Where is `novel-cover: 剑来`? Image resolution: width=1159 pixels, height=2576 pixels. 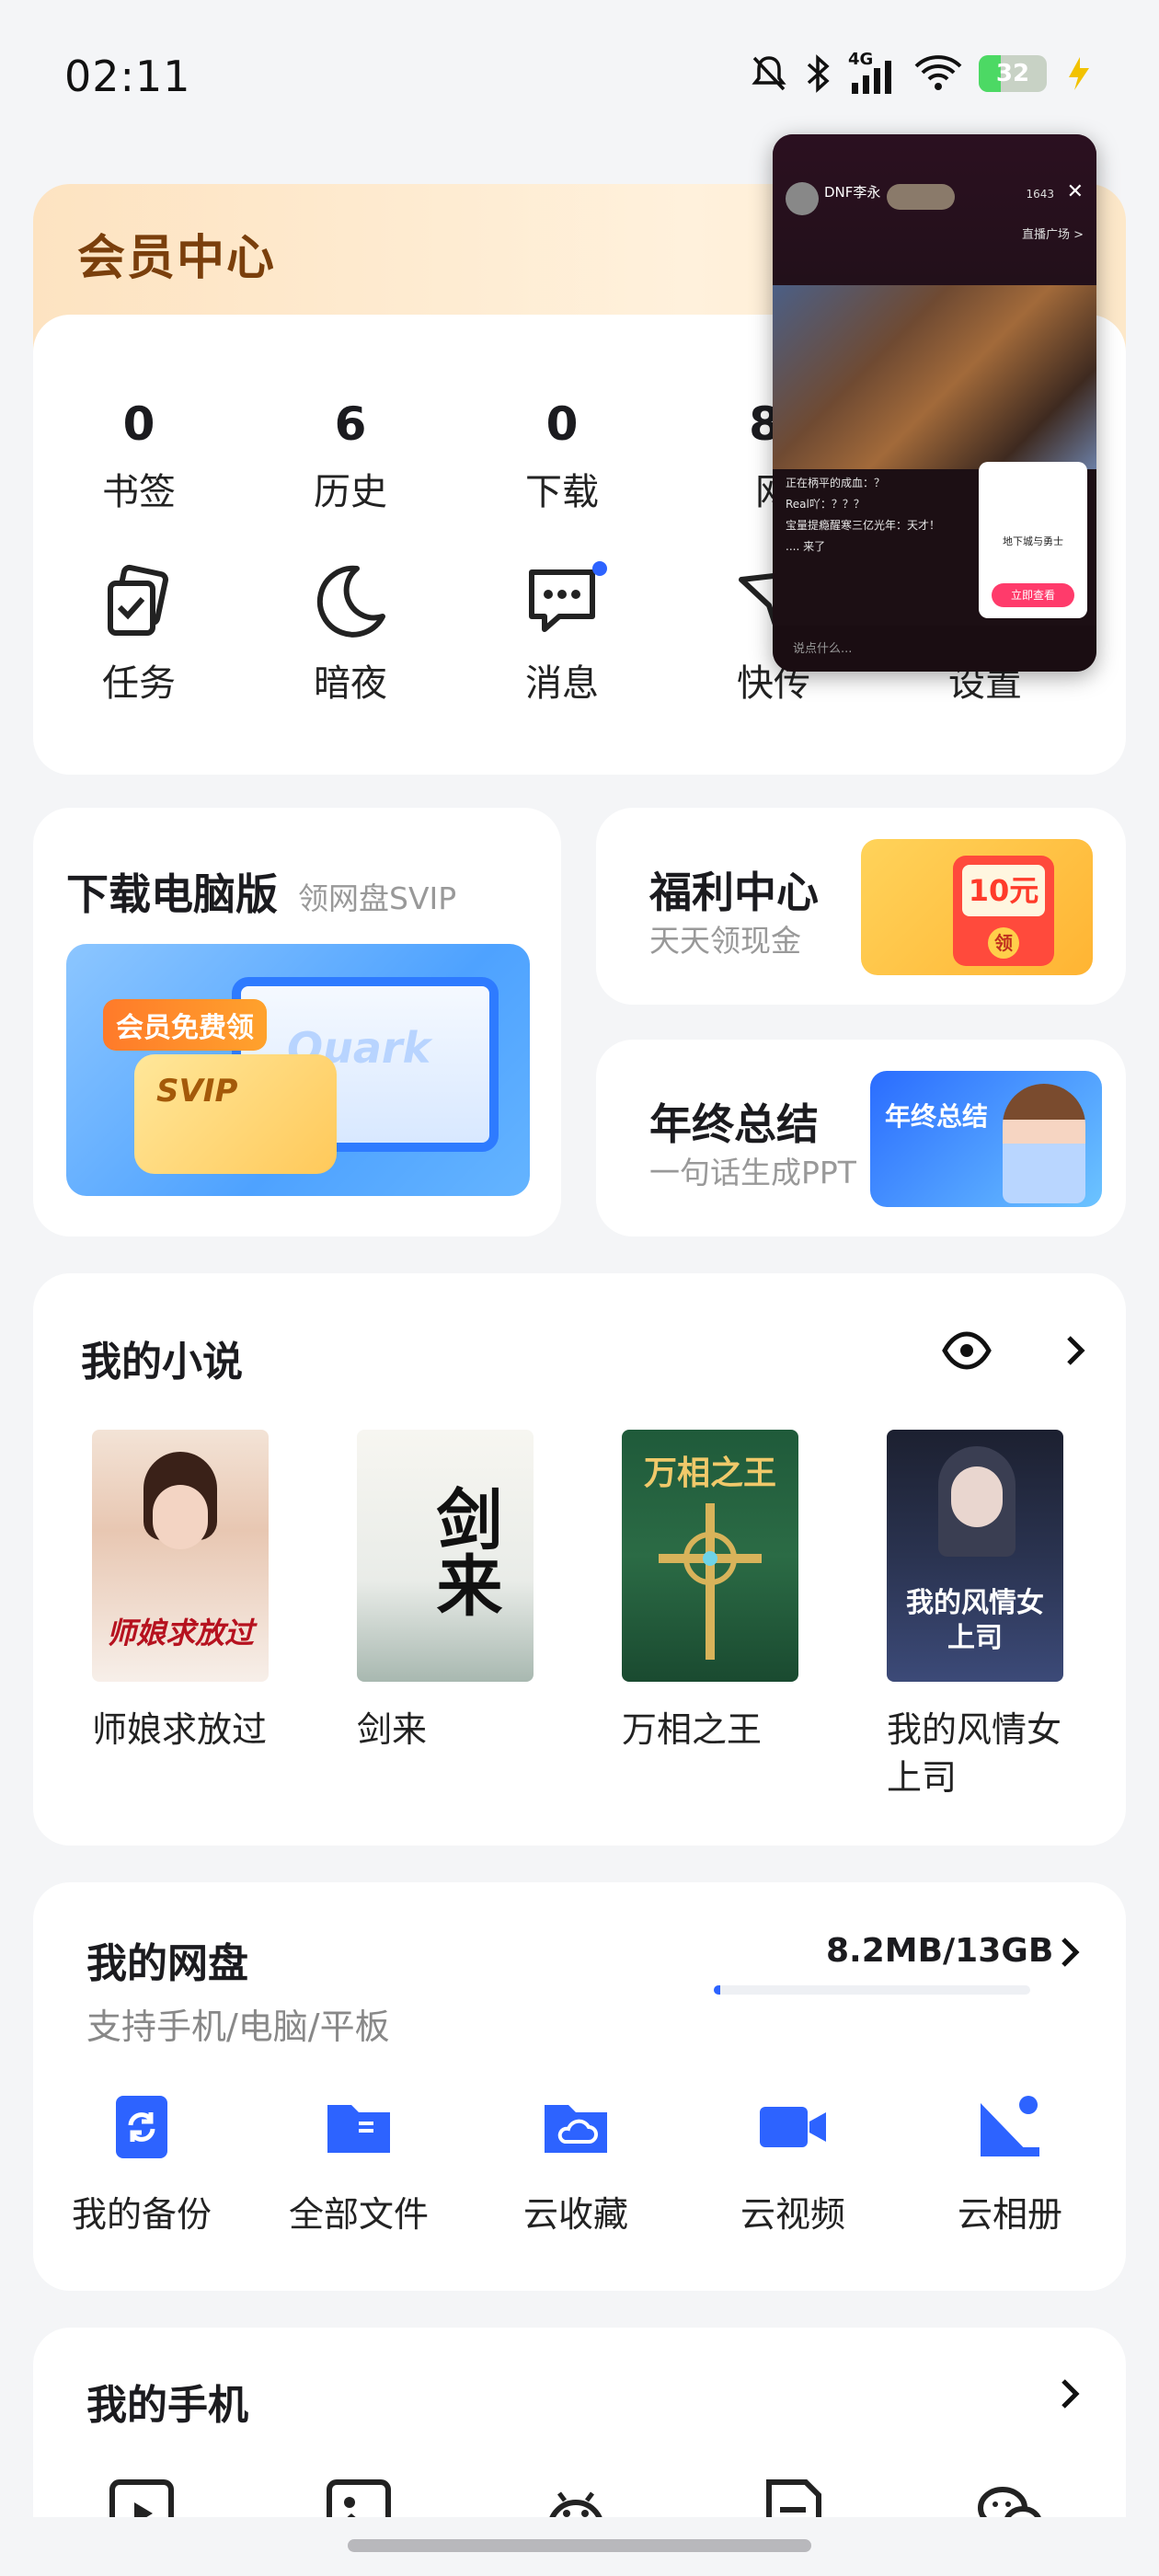
novel-cover: 剑来 is located at coordinates (445, 1556).